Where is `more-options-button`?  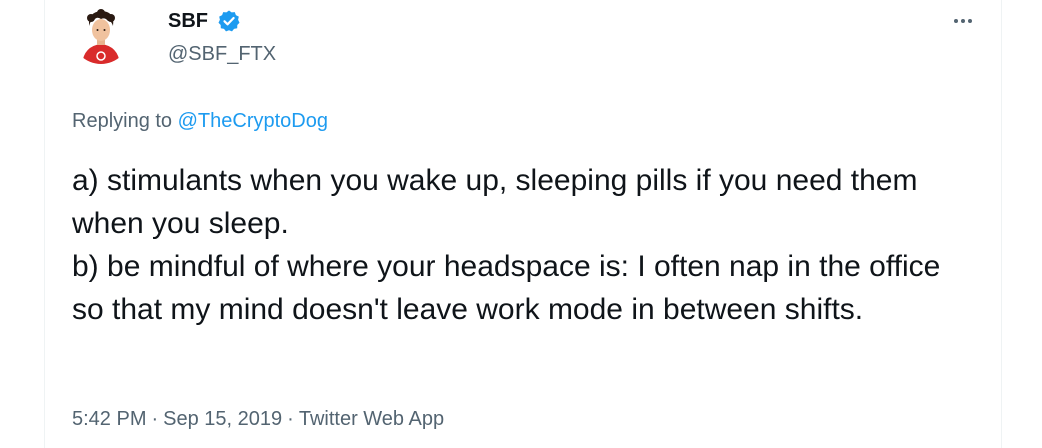 more-options-button is located at coordinates (963, 21).